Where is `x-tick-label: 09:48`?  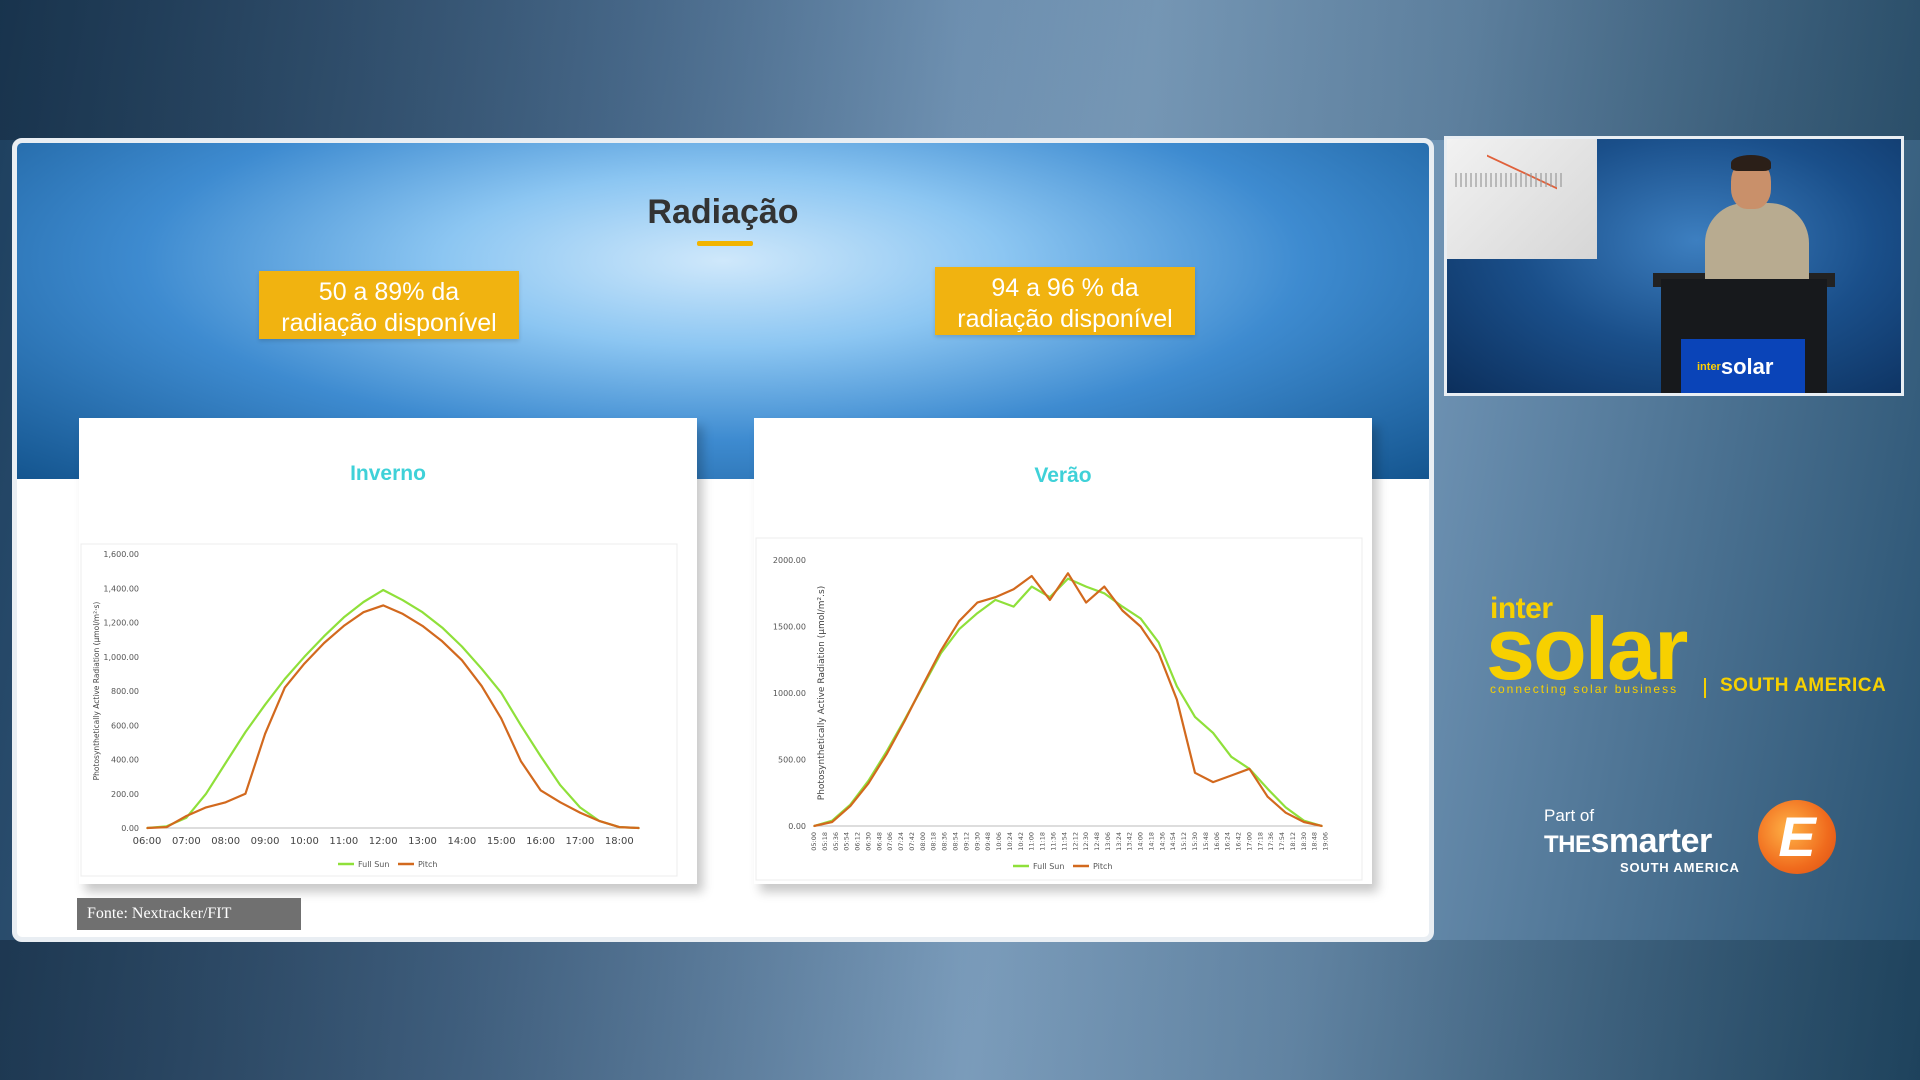 x-tick-label: 09:48 is located at coordinates (988, 841).